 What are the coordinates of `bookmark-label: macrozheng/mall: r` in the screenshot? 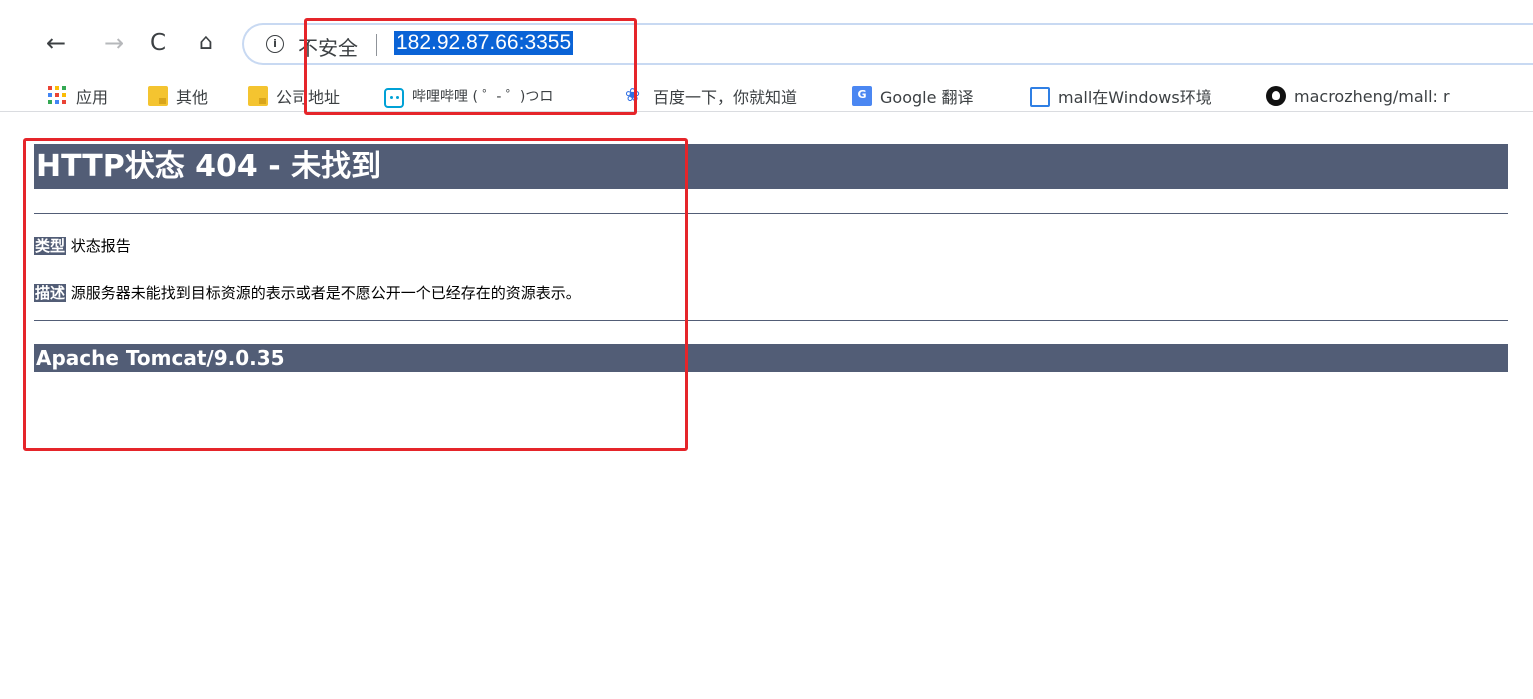 It's located at (1372, 96).